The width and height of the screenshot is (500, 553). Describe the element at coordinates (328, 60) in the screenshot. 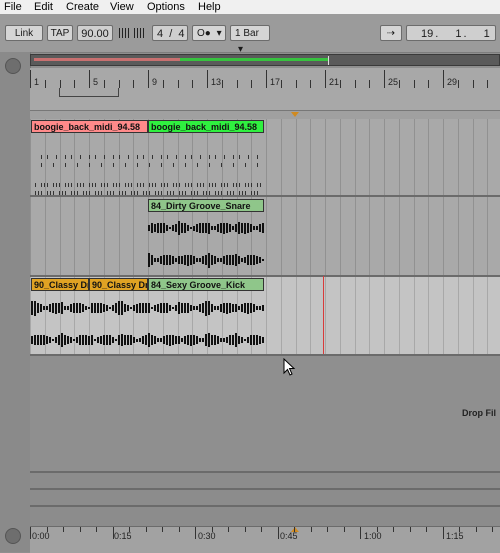

I see `overview-divider` at that location.